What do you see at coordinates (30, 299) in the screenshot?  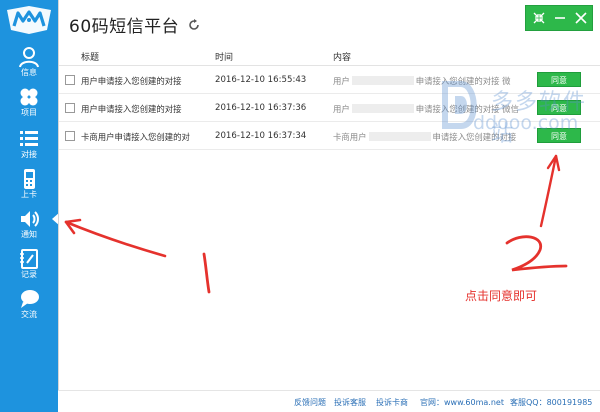 I see `chat-bubble-icon` at bounding box center [30, 299].